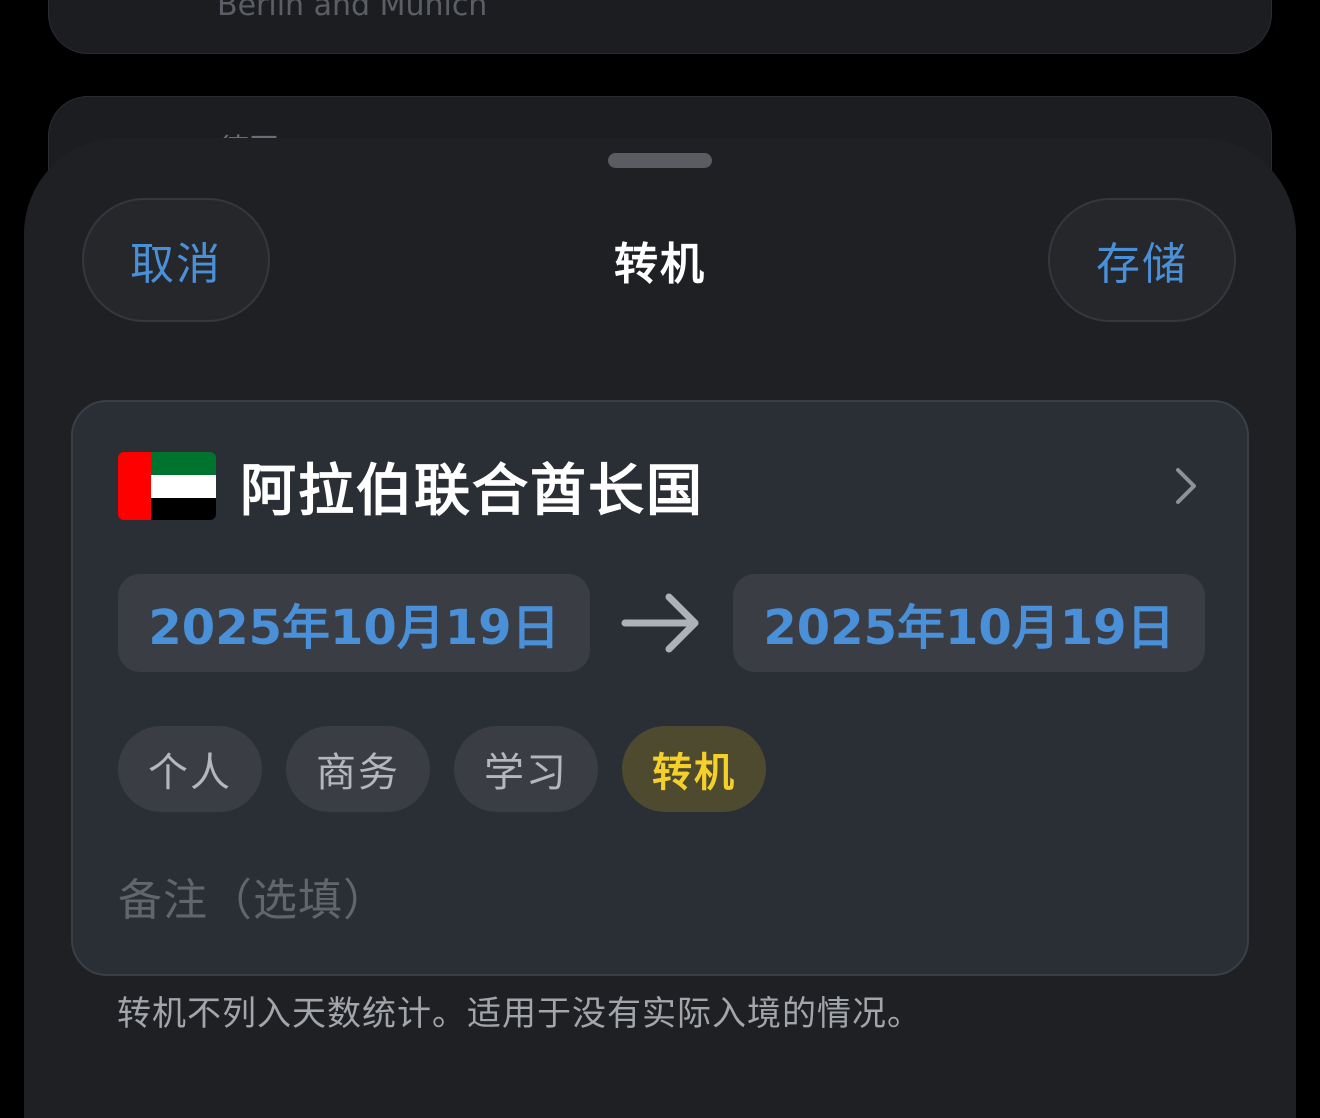 This screenshot has height=1118, width=1320. What do you see at coordinates (442, 769) in the screenshot?
I see `trip-category-chips: 个人 商务 学习 转机` at bounding box center [442, 769].